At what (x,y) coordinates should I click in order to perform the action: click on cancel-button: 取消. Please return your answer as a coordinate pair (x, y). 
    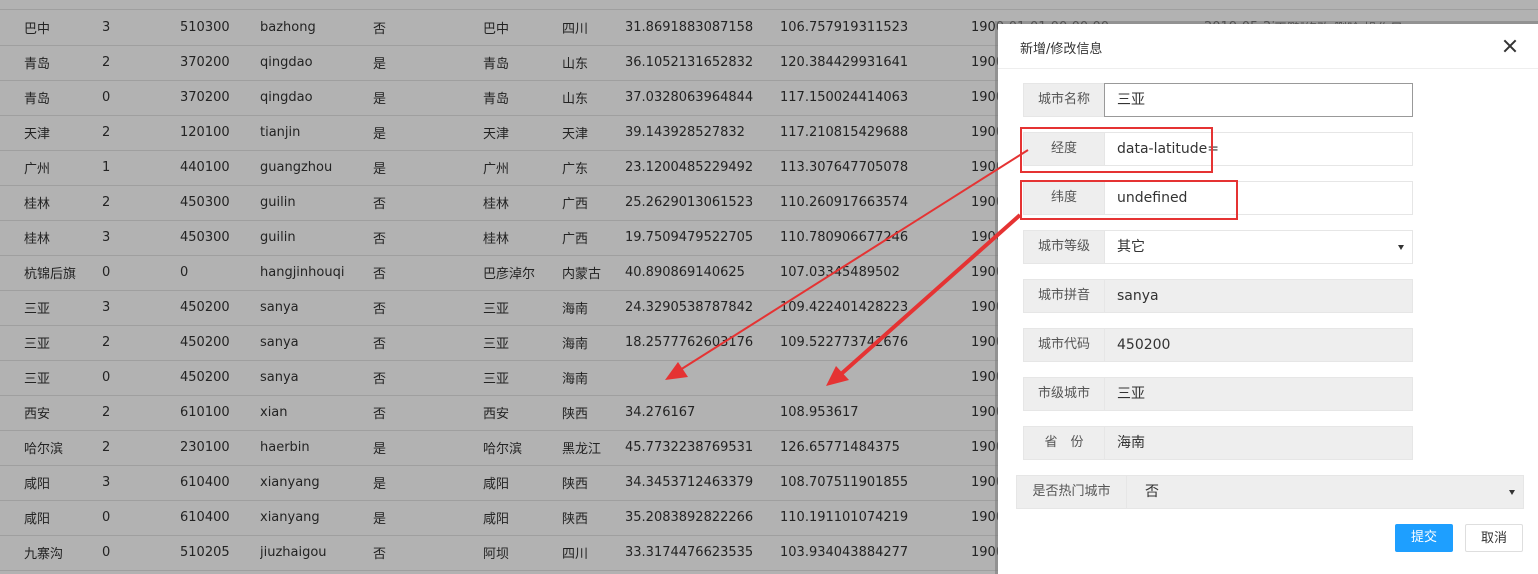
    Looking at the image, I should click on (1494, 538).